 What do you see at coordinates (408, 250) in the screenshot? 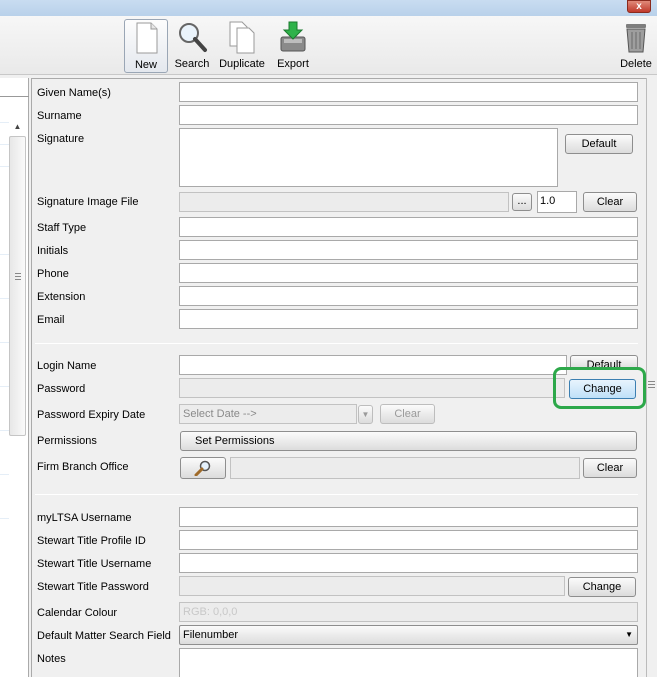
I see `initials-input` at bounding box center [408, 250].